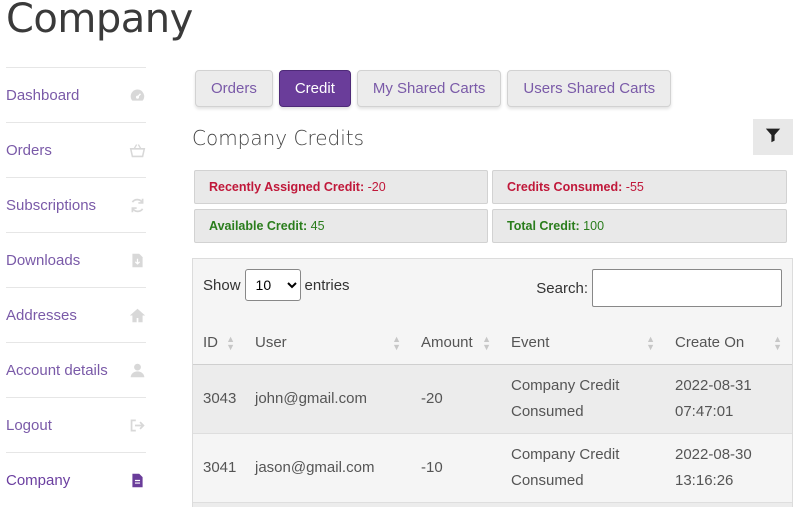  I want to click on cell-id: 3041, so click(219, 467).